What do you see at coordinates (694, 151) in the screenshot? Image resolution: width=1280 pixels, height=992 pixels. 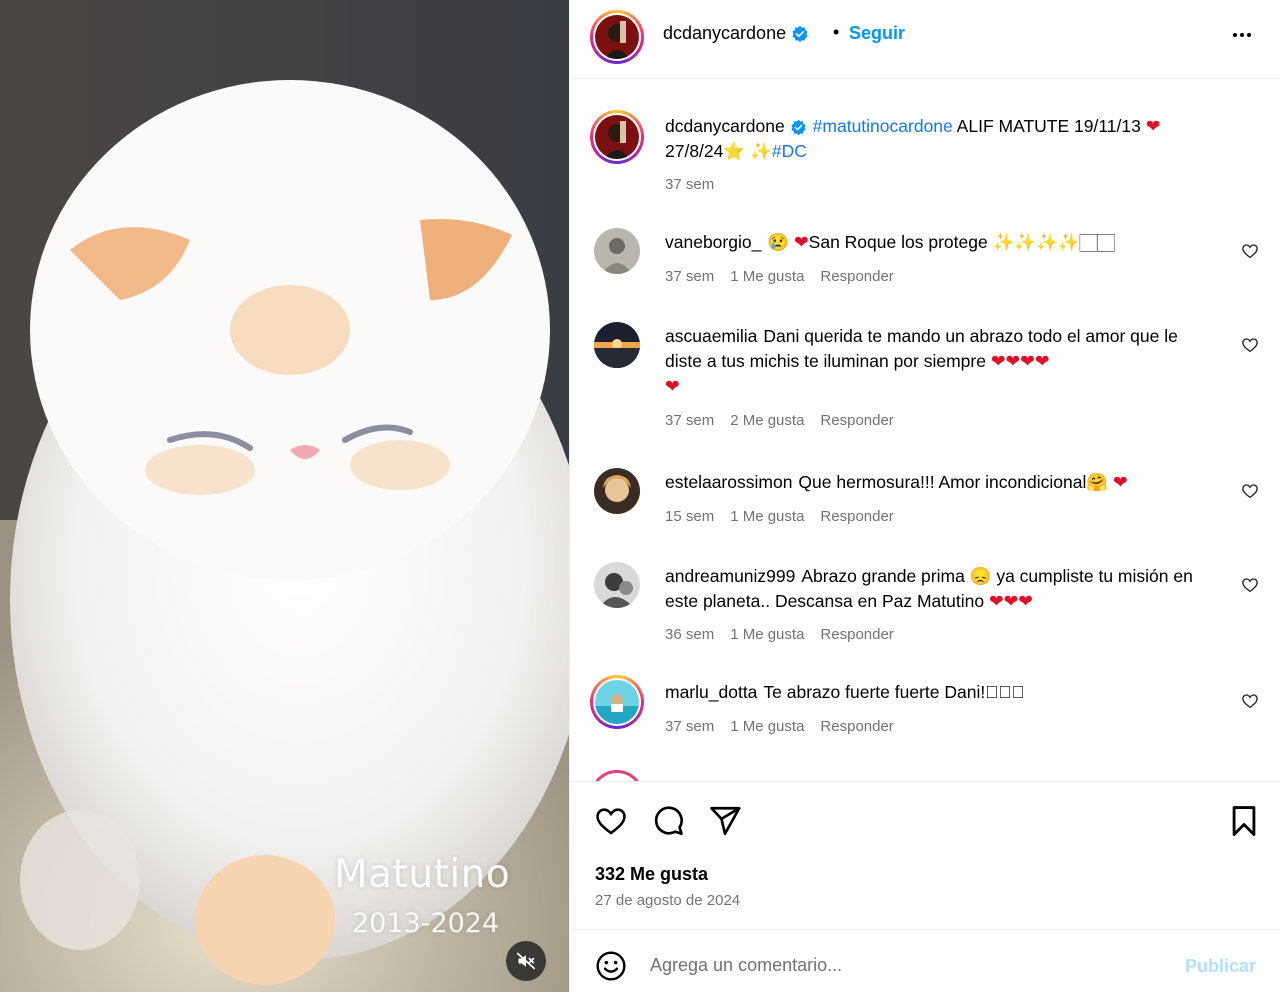 I see `caption-text-2: 27/8/24` at bounding box center [694, 151].